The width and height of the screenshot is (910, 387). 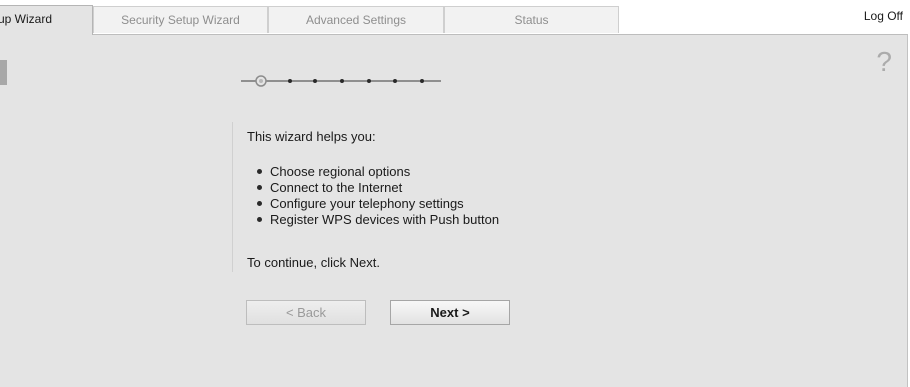 I want to click on intro-text: This wizard helps you:, so click(x=311, y=136).